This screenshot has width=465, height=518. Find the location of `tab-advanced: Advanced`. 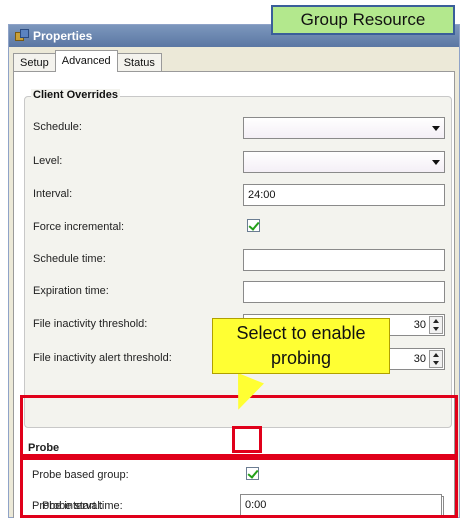

tab-advanced: Advanced is located at coordinates (86, 61).